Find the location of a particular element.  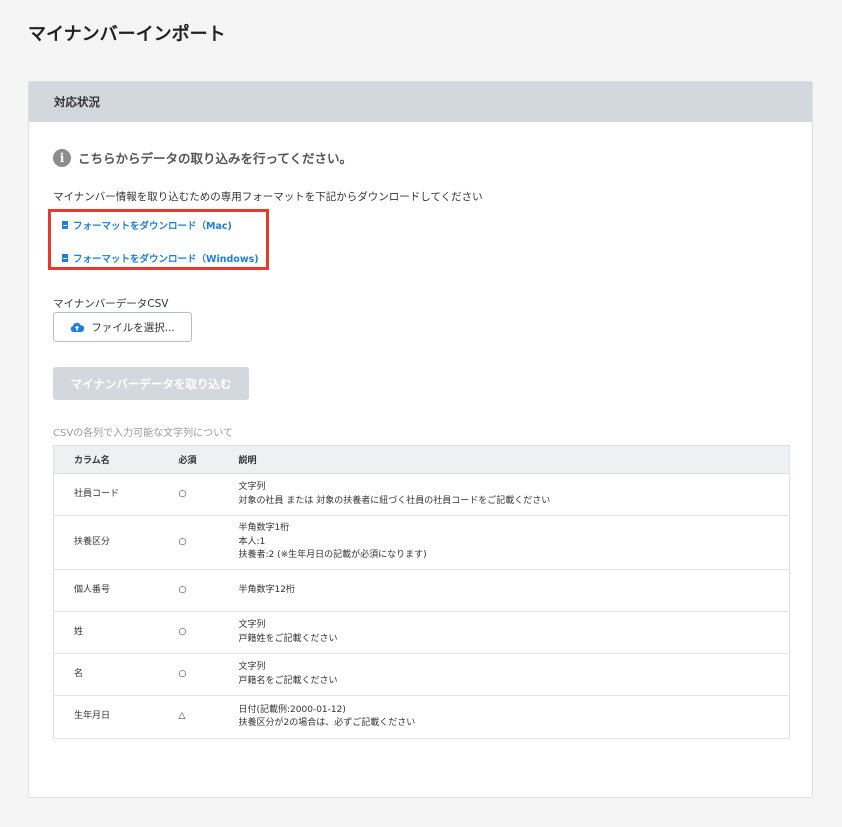

download-mac-label: フォーマットをダウンロード（Mac) is located at coordinates (152, 226).